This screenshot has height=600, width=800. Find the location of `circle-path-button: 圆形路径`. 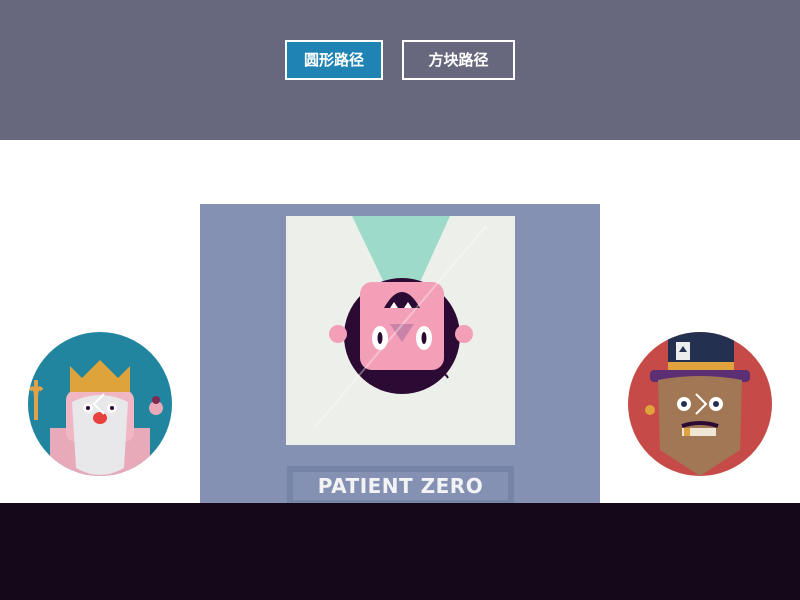

circle-path-button: 圆形路径 is located at coordinates (334, 60).